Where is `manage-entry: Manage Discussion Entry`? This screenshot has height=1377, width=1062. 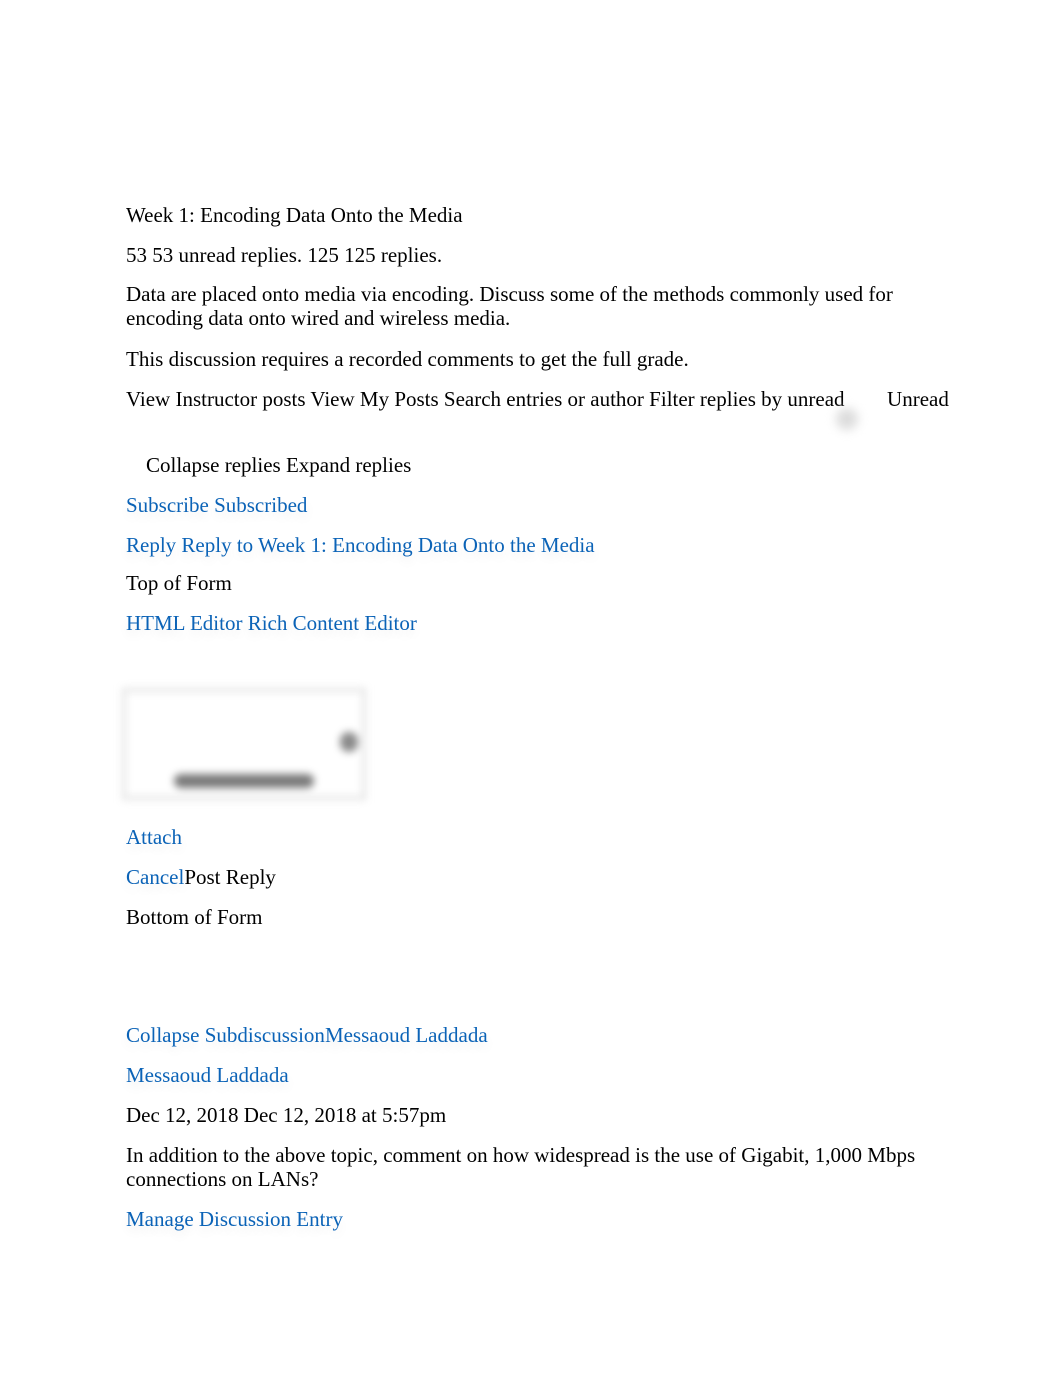 manage-entry: Manage Discussion Entry is located at coordinates (234, 1219).